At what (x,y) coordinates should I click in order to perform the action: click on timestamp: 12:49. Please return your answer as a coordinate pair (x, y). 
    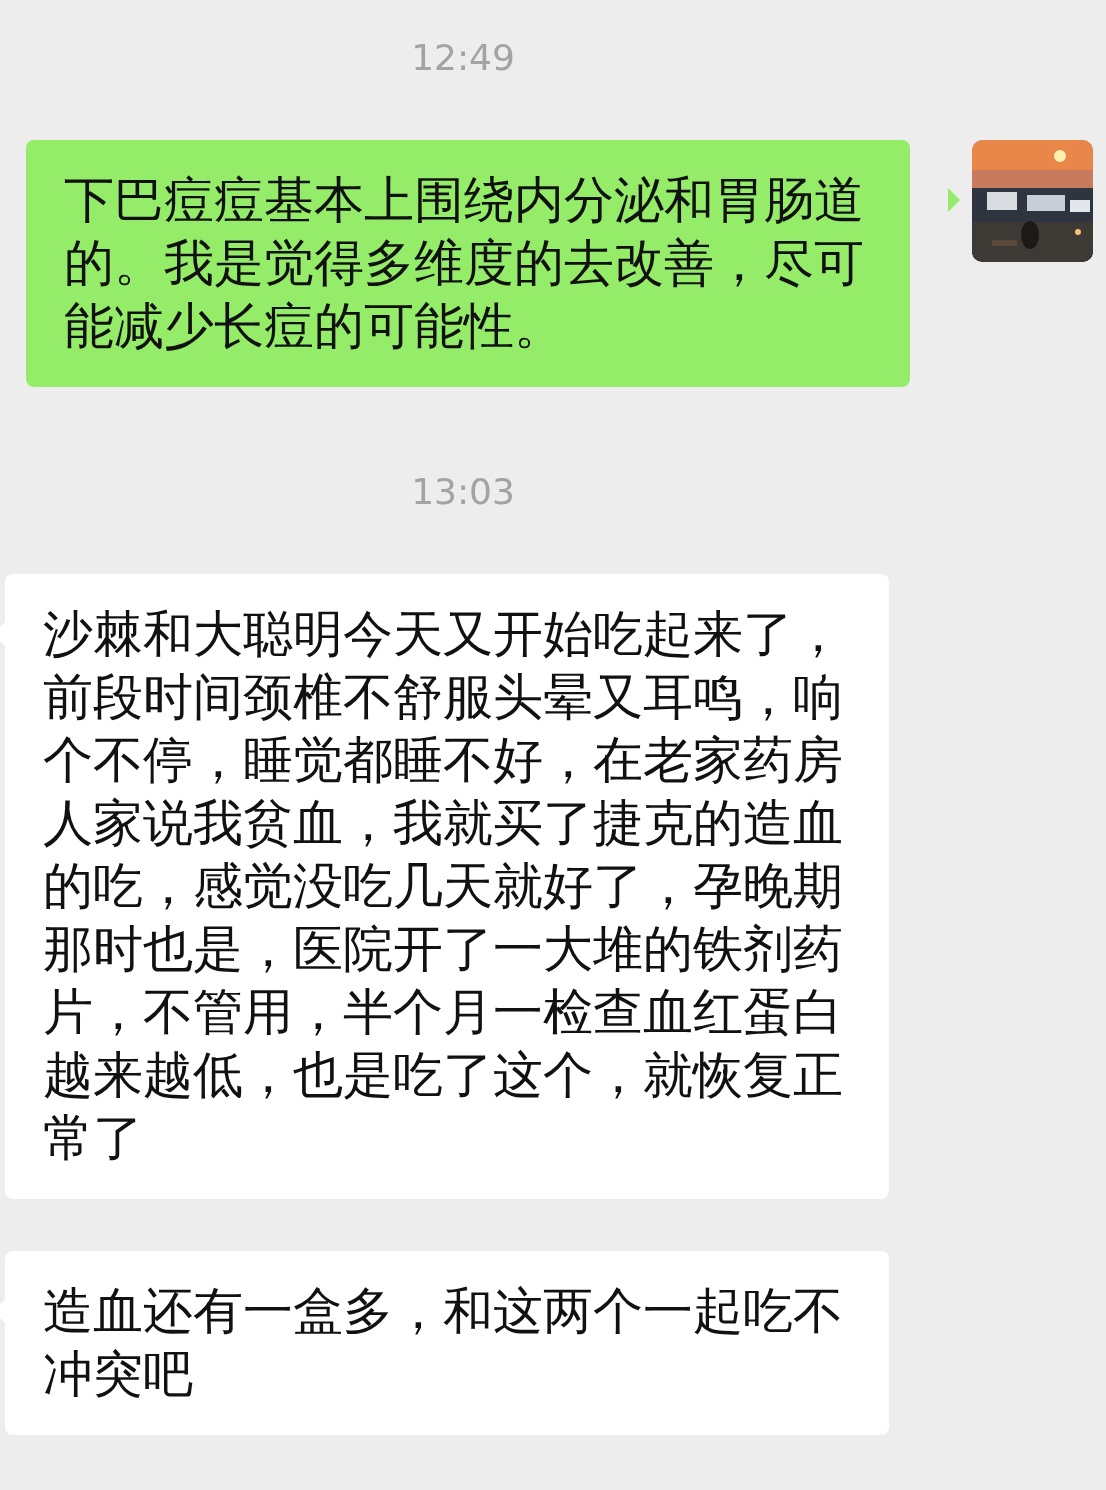
    Looking at the image, I should click on (463, 58).